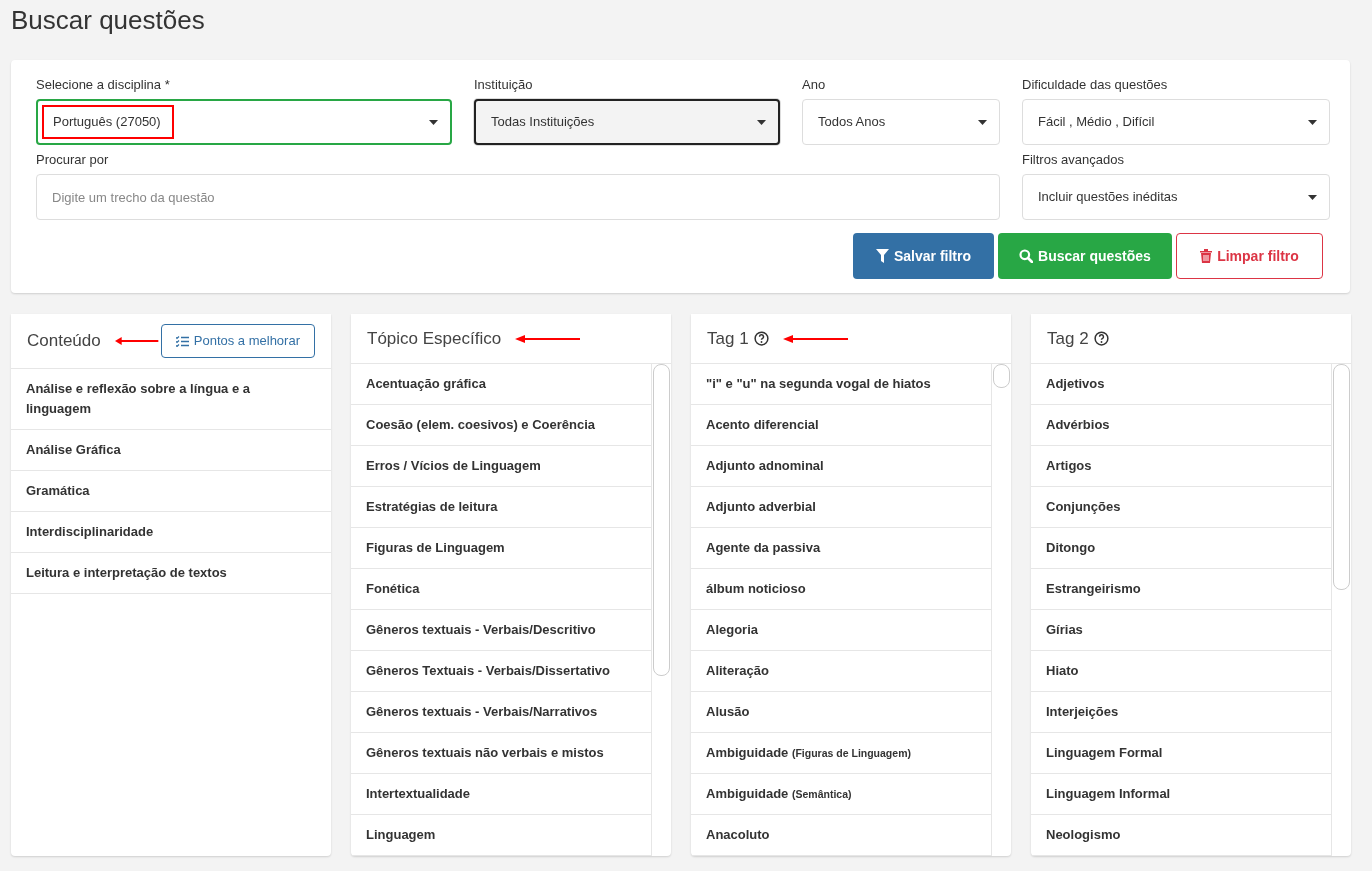  Describe the element at coordinates (1073, 160) in the screenshot. I see `field-label: Filtros avançados` at that location.